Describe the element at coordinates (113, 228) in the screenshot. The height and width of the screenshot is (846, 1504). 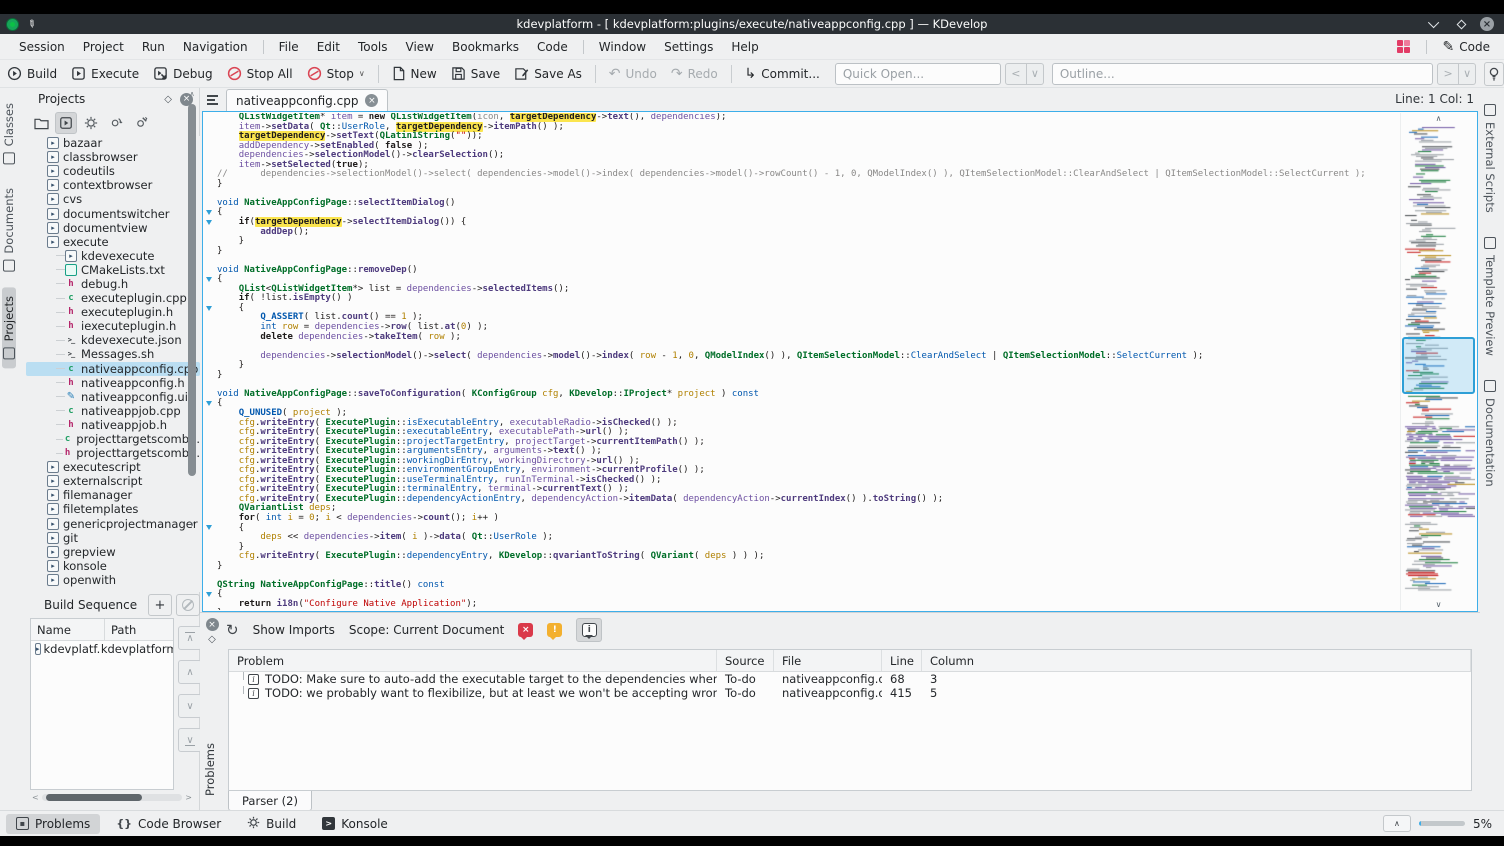
I see `tree-item-documentview: ▸ documentview` at that location.